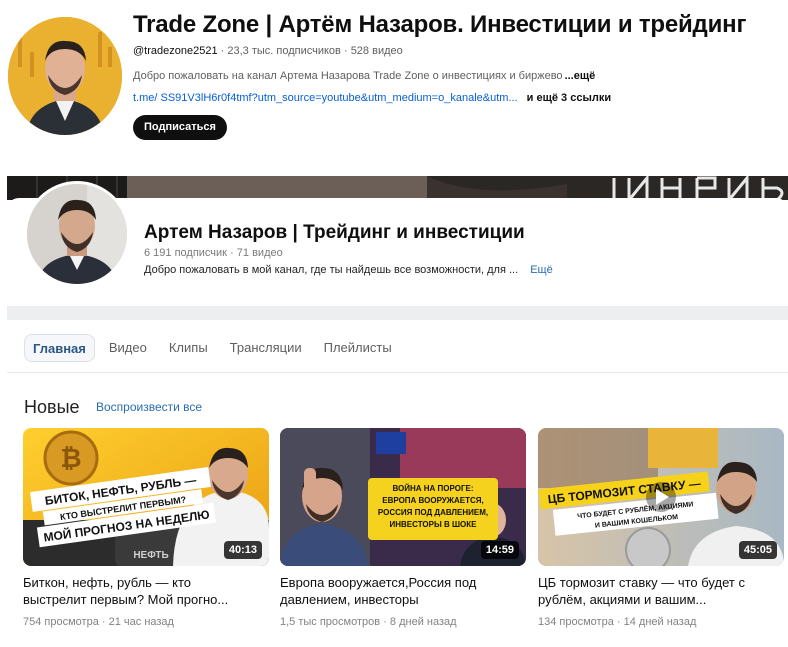  What do you see at coordinates (59, 348) in the screenshot?
I see `tab-home: Главная` at bounding box center [59, 348].